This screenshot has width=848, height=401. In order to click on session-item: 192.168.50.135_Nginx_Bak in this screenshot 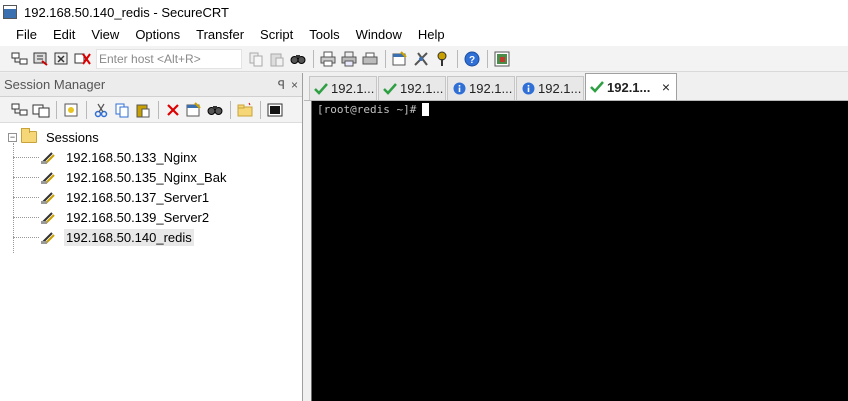, I will do `click(151, 177)`.